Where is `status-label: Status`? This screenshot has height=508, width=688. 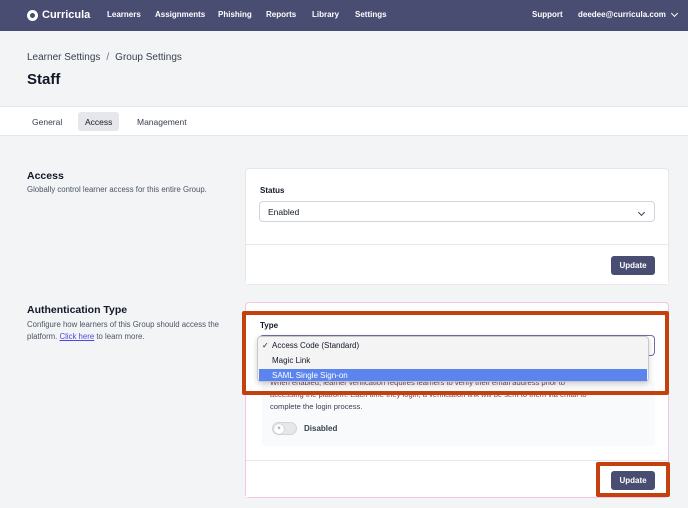 status-label: Status is located at coordinates (272, 190).